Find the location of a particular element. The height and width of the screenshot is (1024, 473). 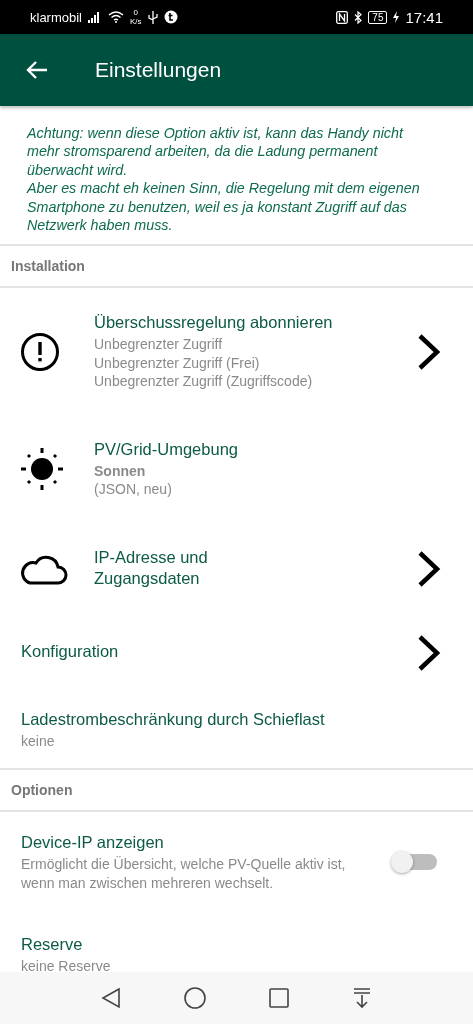

screen-title: Einstellungen is located at coordinates (158, 70).